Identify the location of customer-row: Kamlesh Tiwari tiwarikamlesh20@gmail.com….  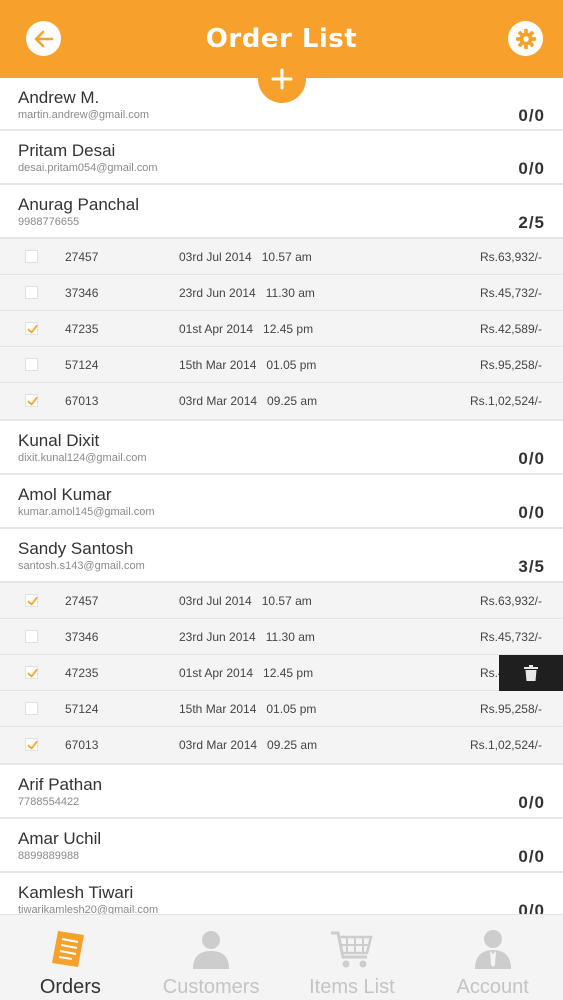
(281, 893).